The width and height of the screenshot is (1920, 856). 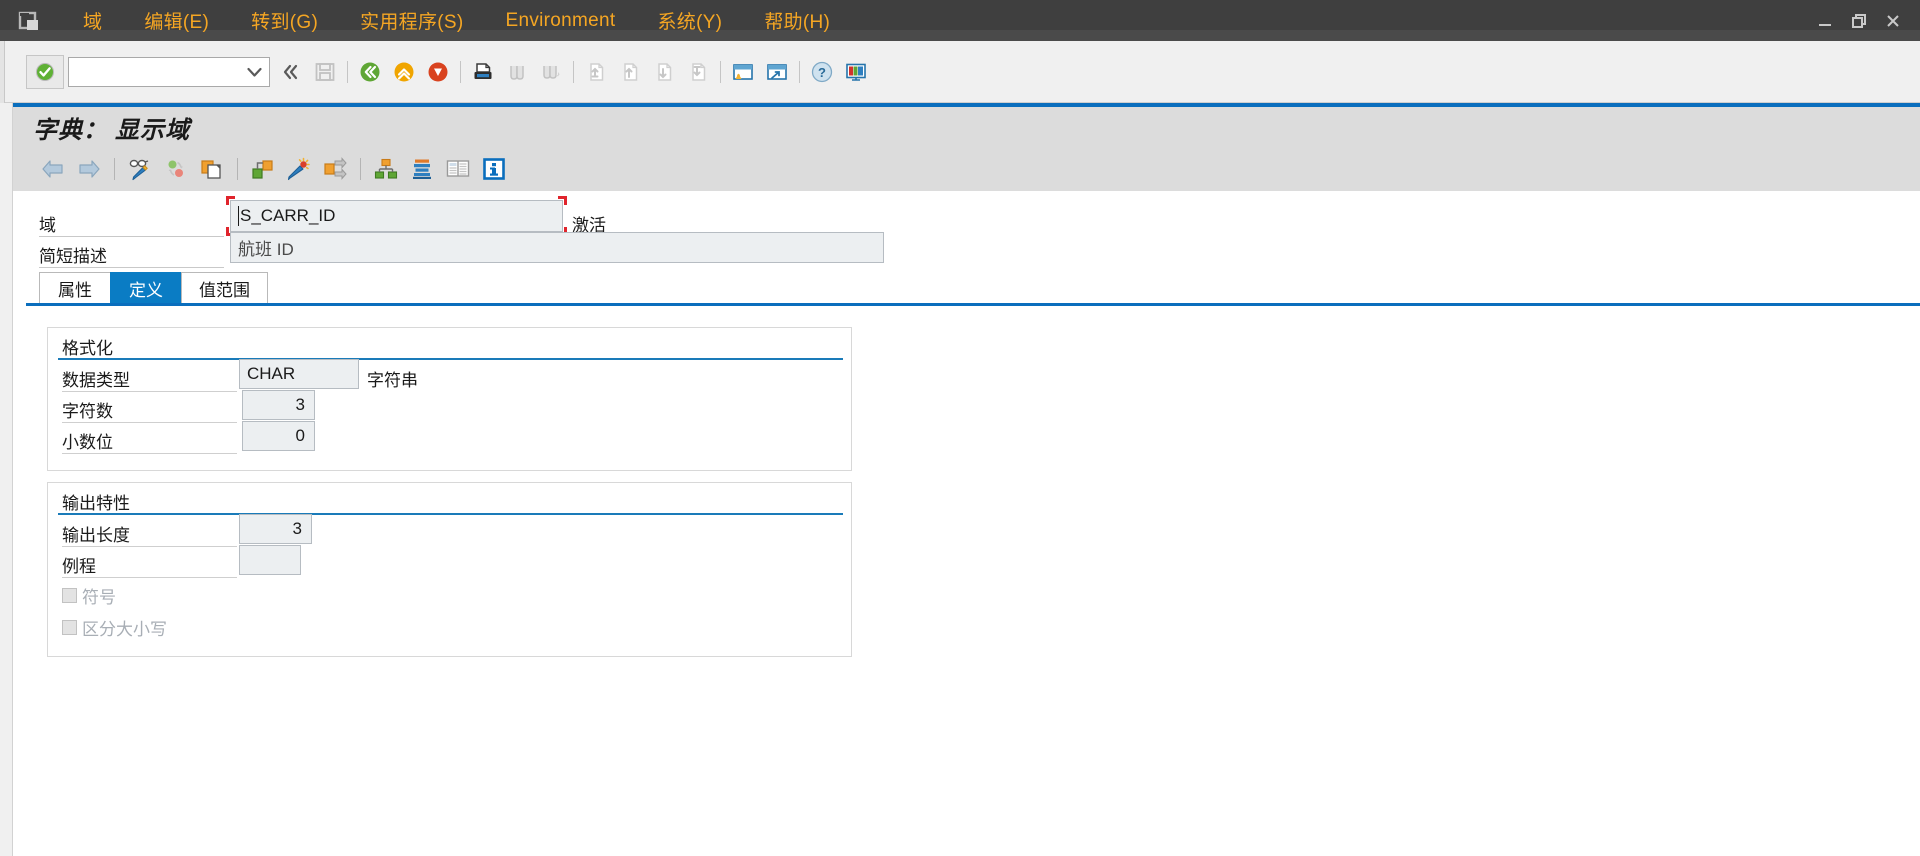 I want to click on sign-checkbox-row: 符号, so click(x=89, y=595).